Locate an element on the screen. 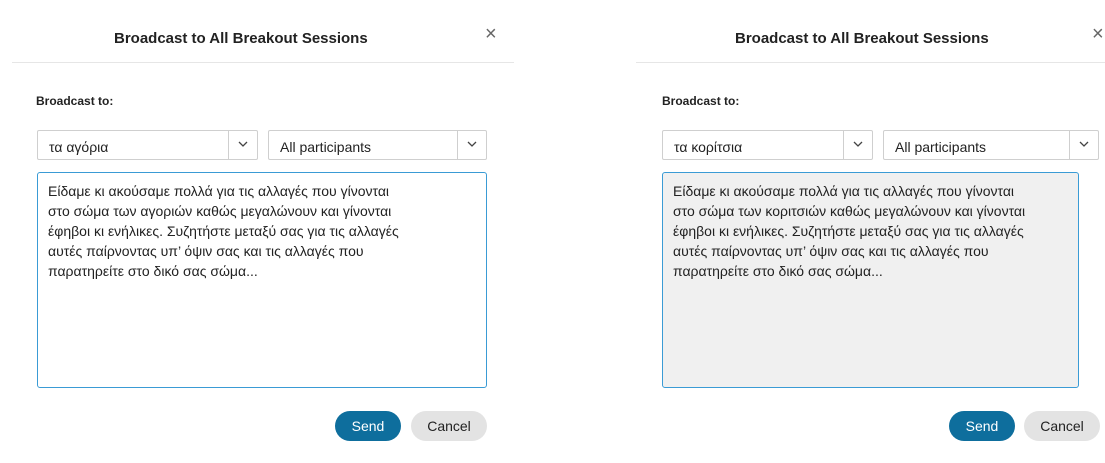 This screenshot has width=1105, height=463. session-select: τα αγόρια is located at coordinates (147, 145).